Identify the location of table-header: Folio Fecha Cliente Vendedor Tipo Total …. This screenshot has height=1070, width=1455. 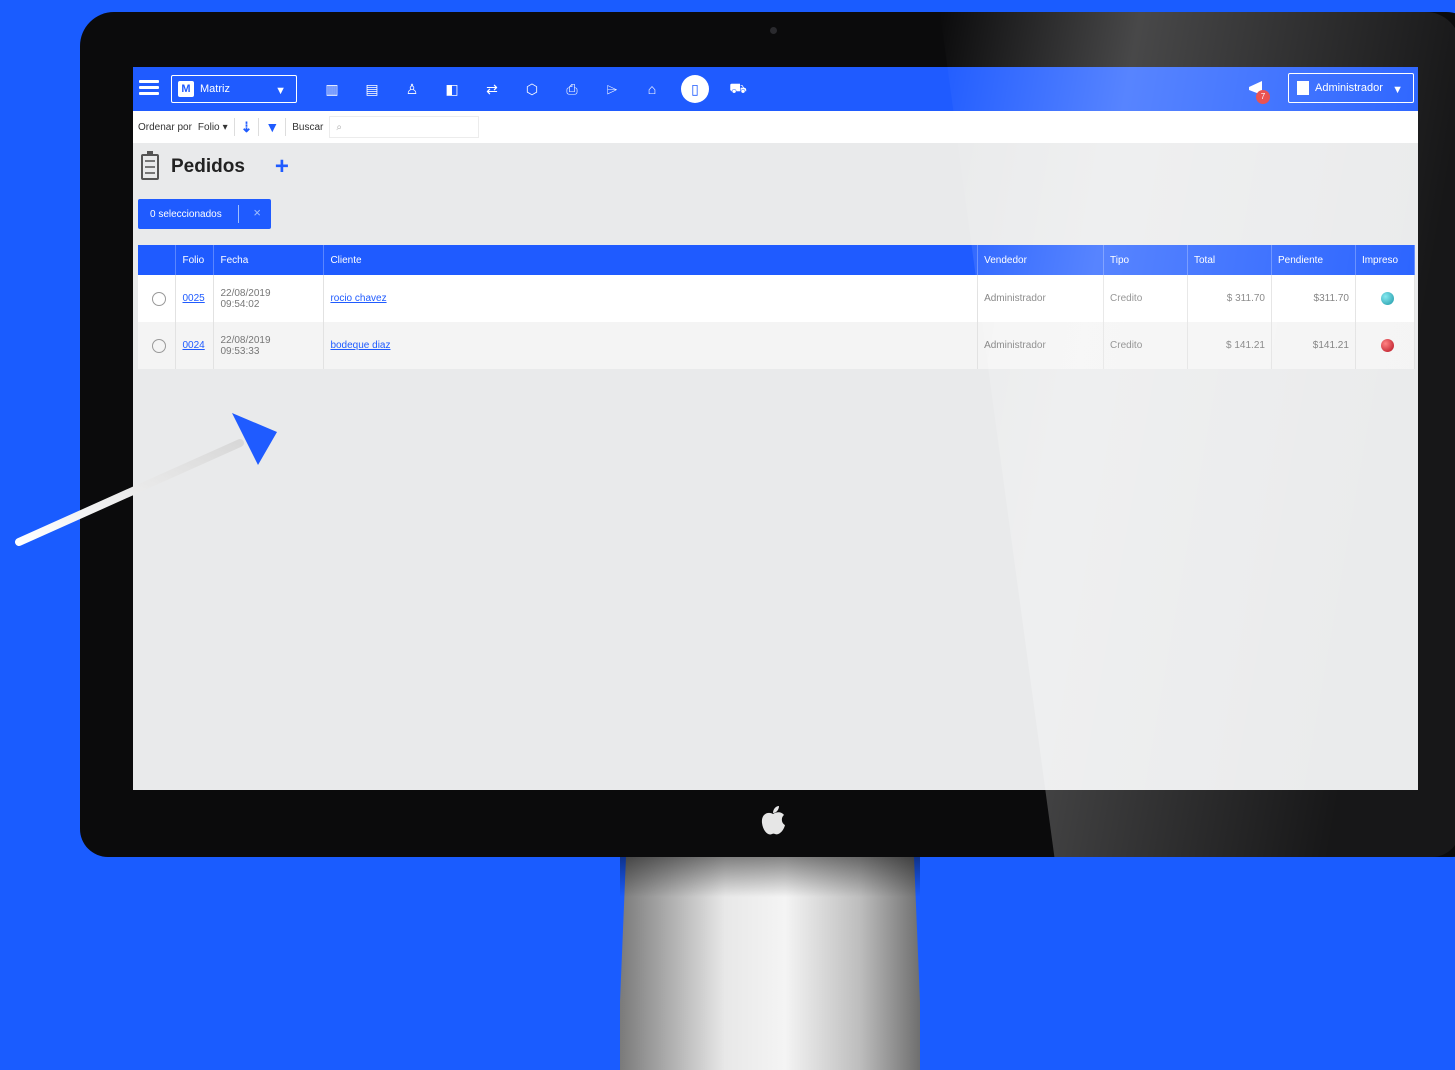
(777, 260).